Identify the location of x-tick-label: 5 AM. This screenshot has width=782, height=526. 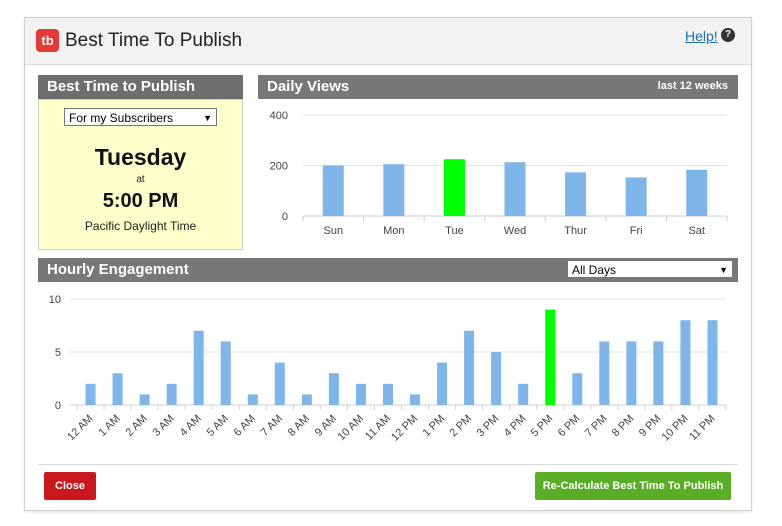
(218, 426).